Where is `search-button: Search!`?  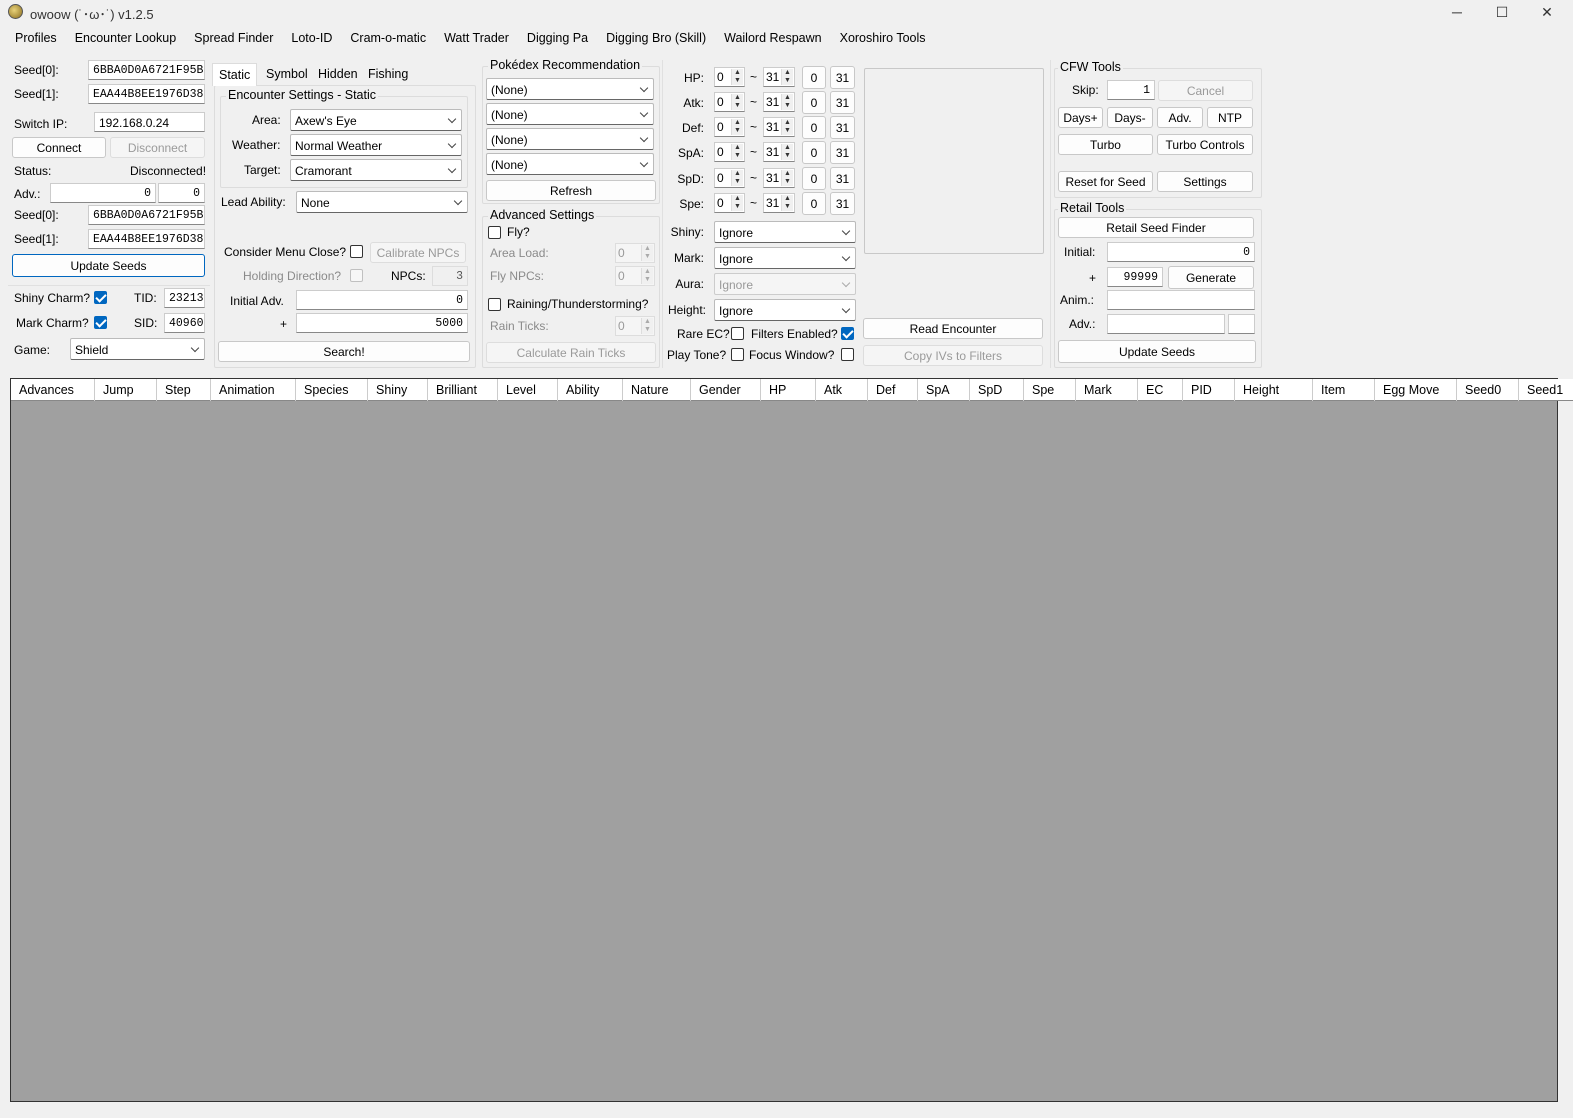
search-button: Search! is located at coordinates (344, 351).